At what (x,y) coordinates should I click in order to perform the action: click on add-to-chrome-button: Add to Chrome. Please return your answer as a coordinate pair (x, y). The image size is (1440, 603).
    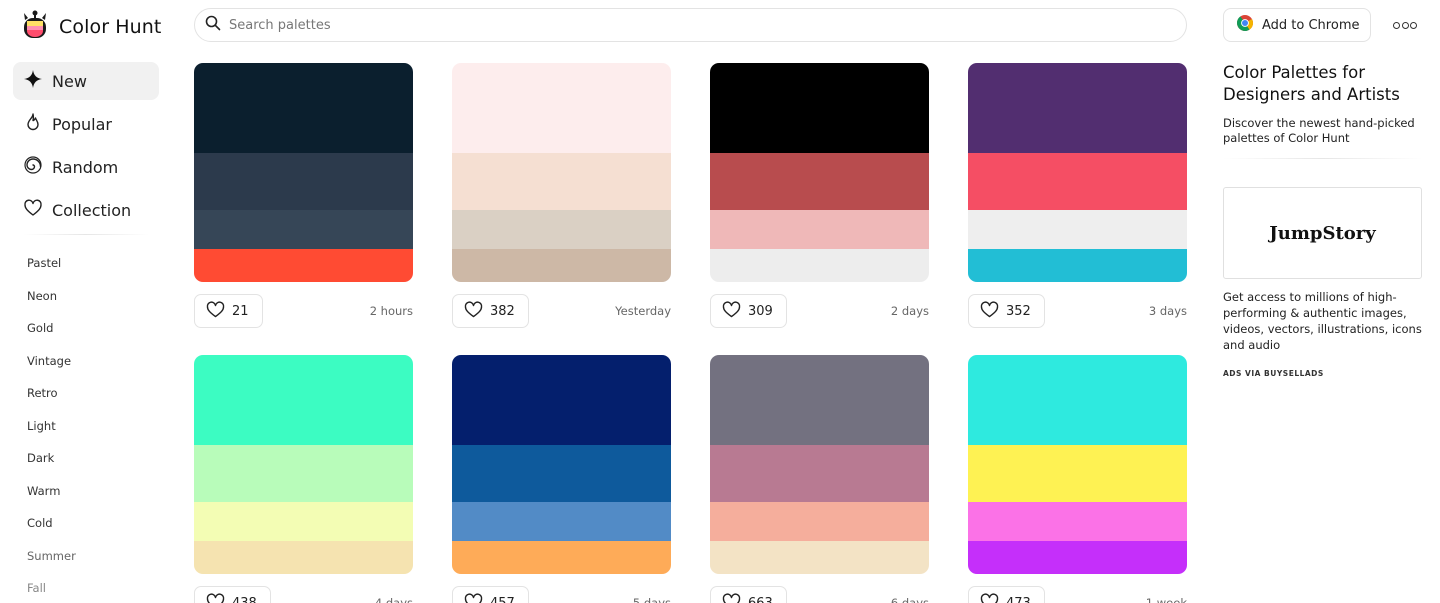
    Looking at the image, I should click on (1297, 25).